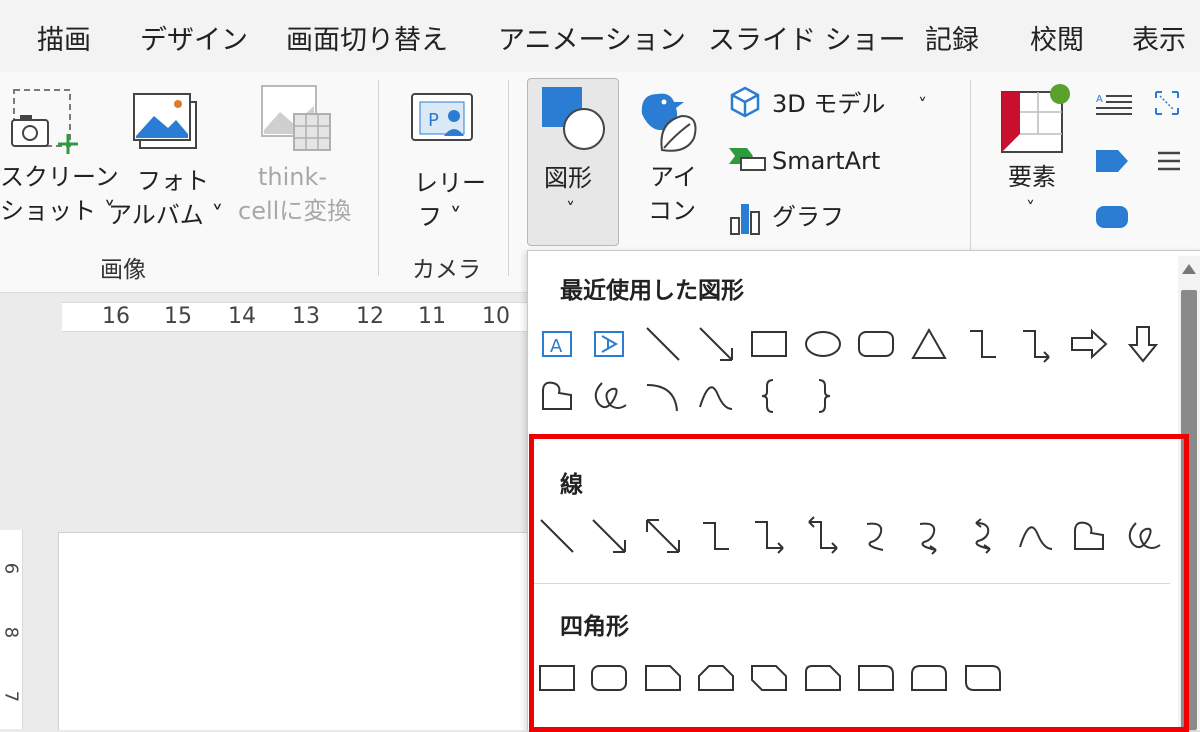 The image size is (1200, 732). I want to click on shapes-button: 図形 ˅, so click(573, 162).